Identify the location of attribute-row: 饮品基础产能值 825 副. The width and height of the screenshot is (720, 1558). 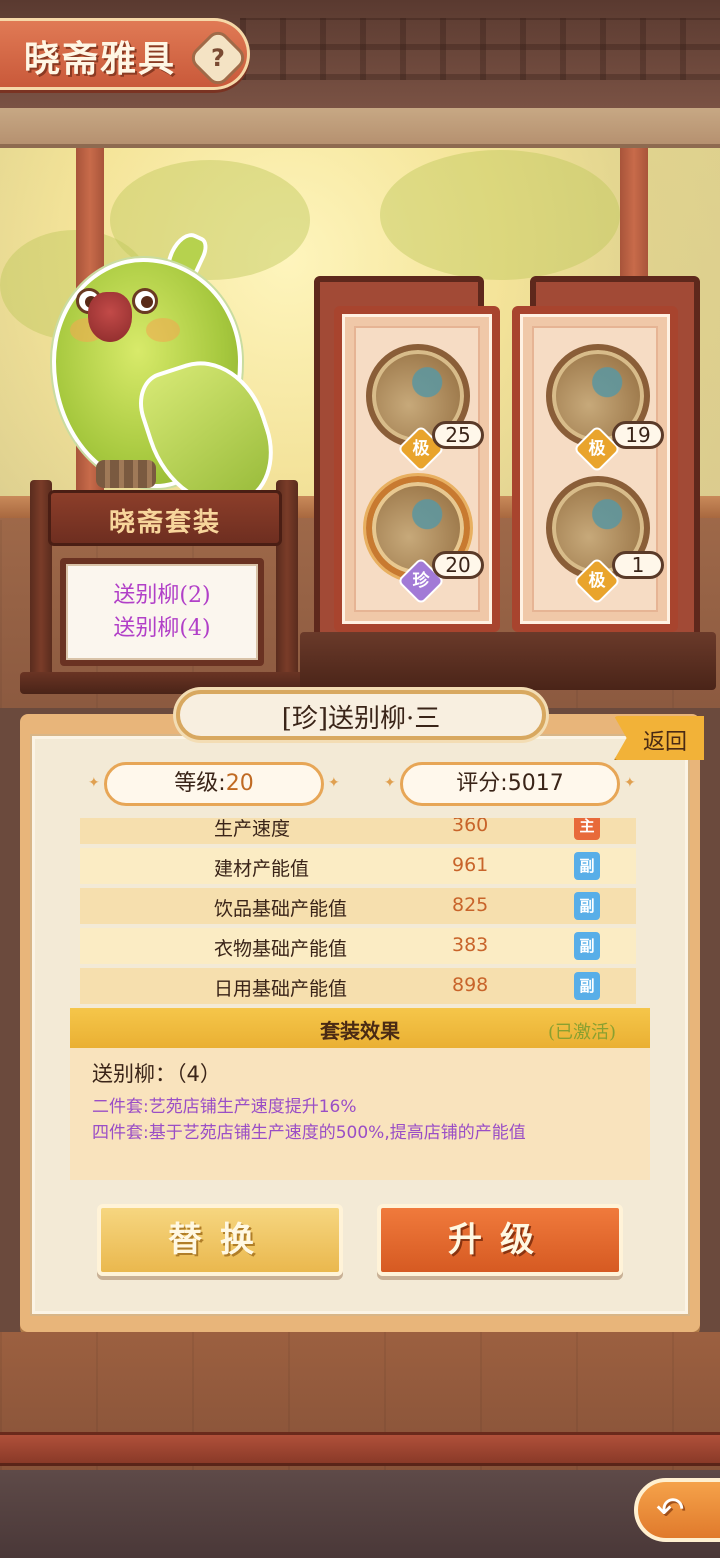
(358, 906).